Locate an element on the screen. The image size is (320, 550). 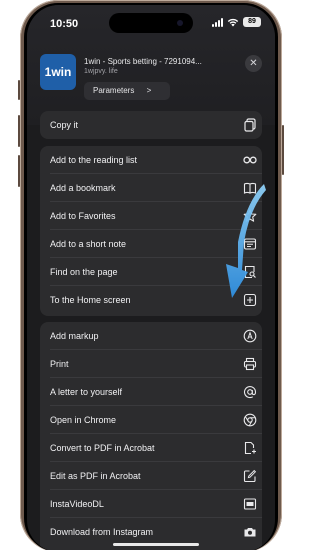
status-bar: 10:50 89 is located at coordinates (151, 19).